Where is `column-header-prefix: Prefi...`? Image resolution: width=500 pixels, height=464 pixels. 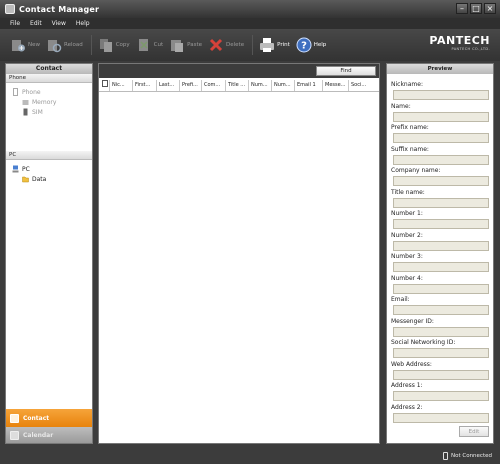
column-header-prefix: Prefi... is located at coordinates (191, 85).